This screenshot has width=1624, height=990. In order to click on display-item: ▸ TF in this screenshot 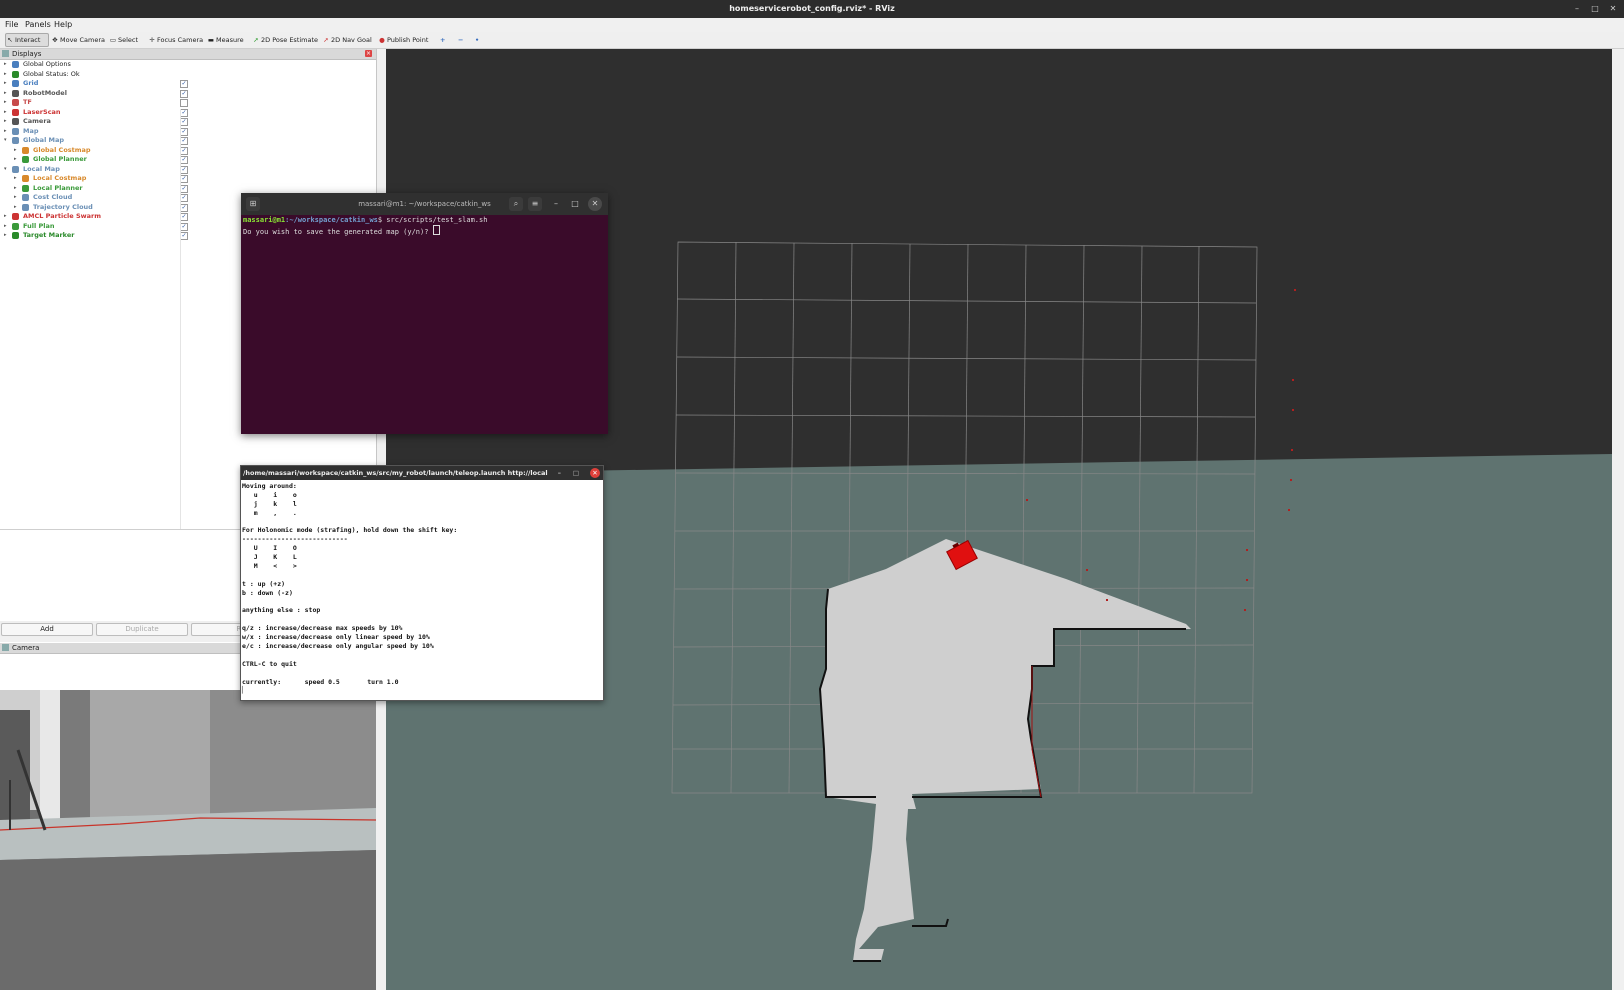, I will do `click(188, 103)`.